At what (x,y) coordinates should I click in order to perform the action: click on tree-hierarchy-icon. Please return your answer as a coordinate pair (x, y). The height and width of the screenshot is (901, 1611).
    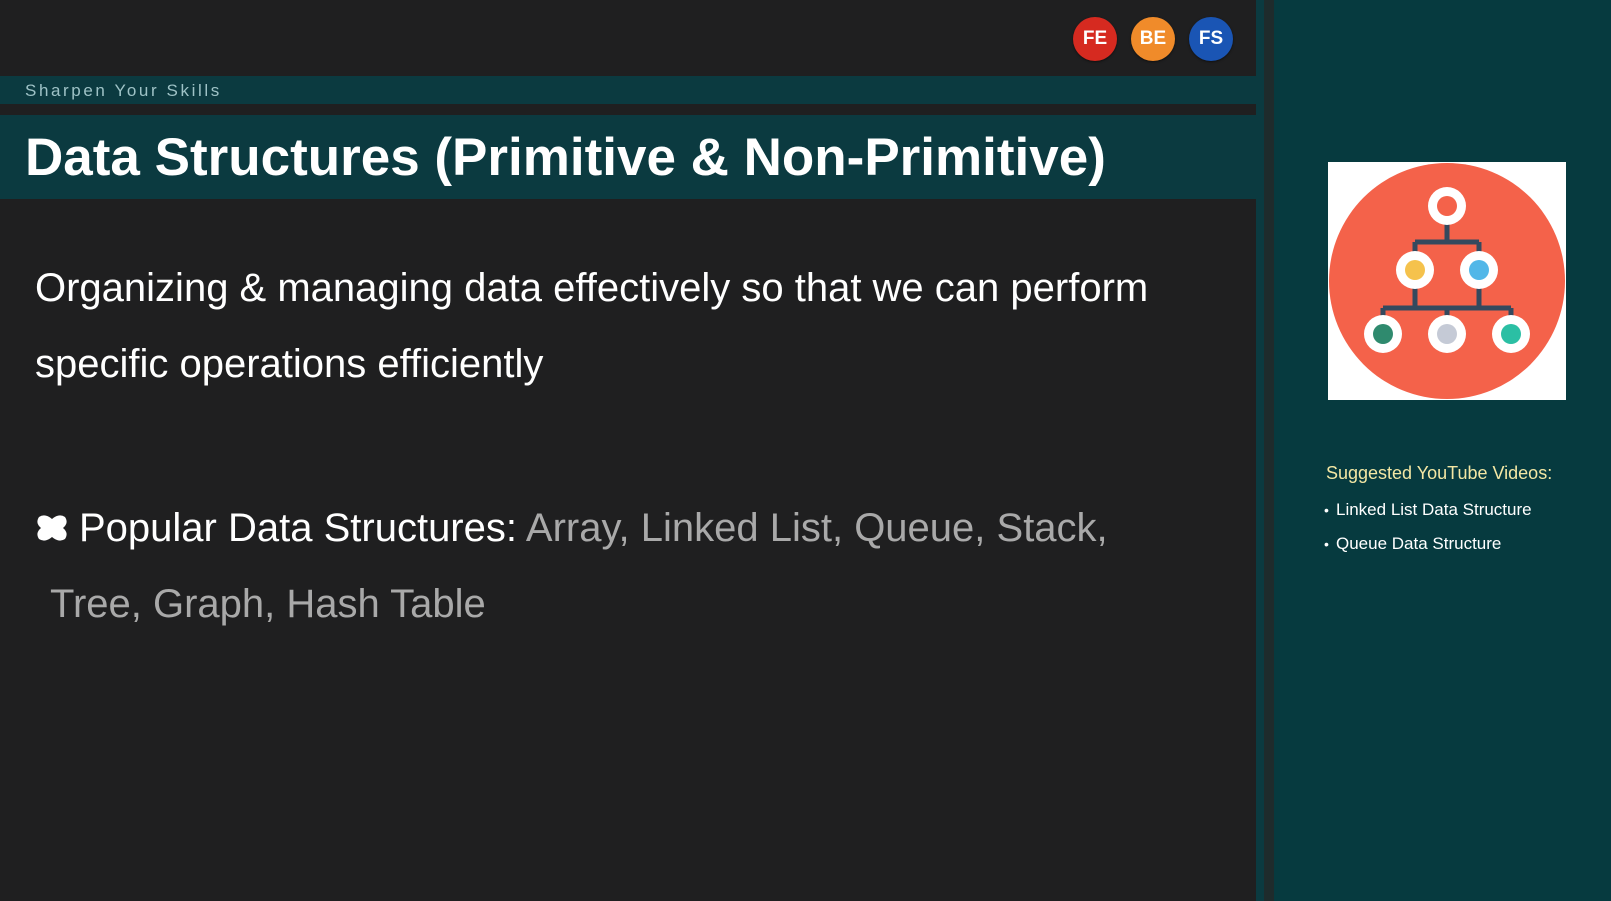
    Looking at the image, I should click on (1447, 281).